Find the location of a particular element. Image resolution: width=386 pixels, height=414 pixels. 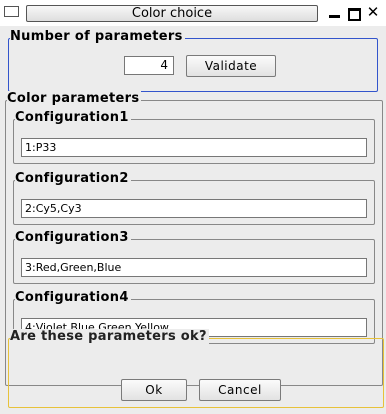

cancel-button: Cancel is located at coordinates (240, 390).